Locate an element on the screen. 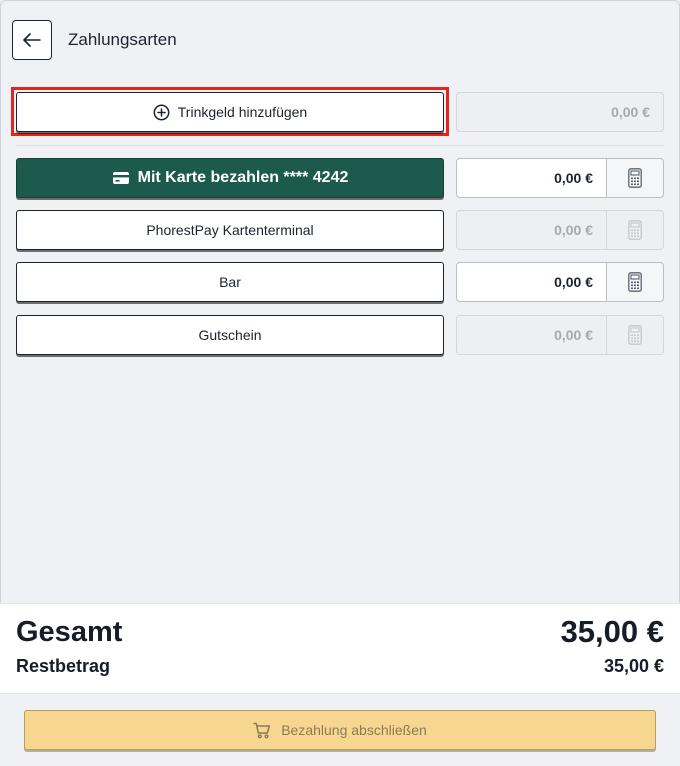  remaining-value: 35,00 € is located at coordinates (633, 666).